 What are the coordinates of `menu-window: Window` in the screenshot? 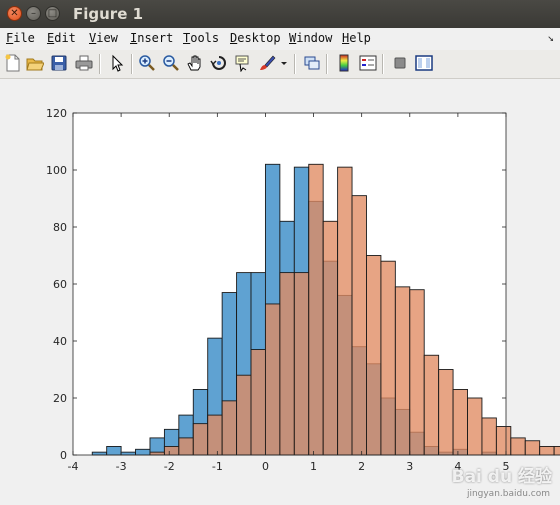 It's located at (310, 38).